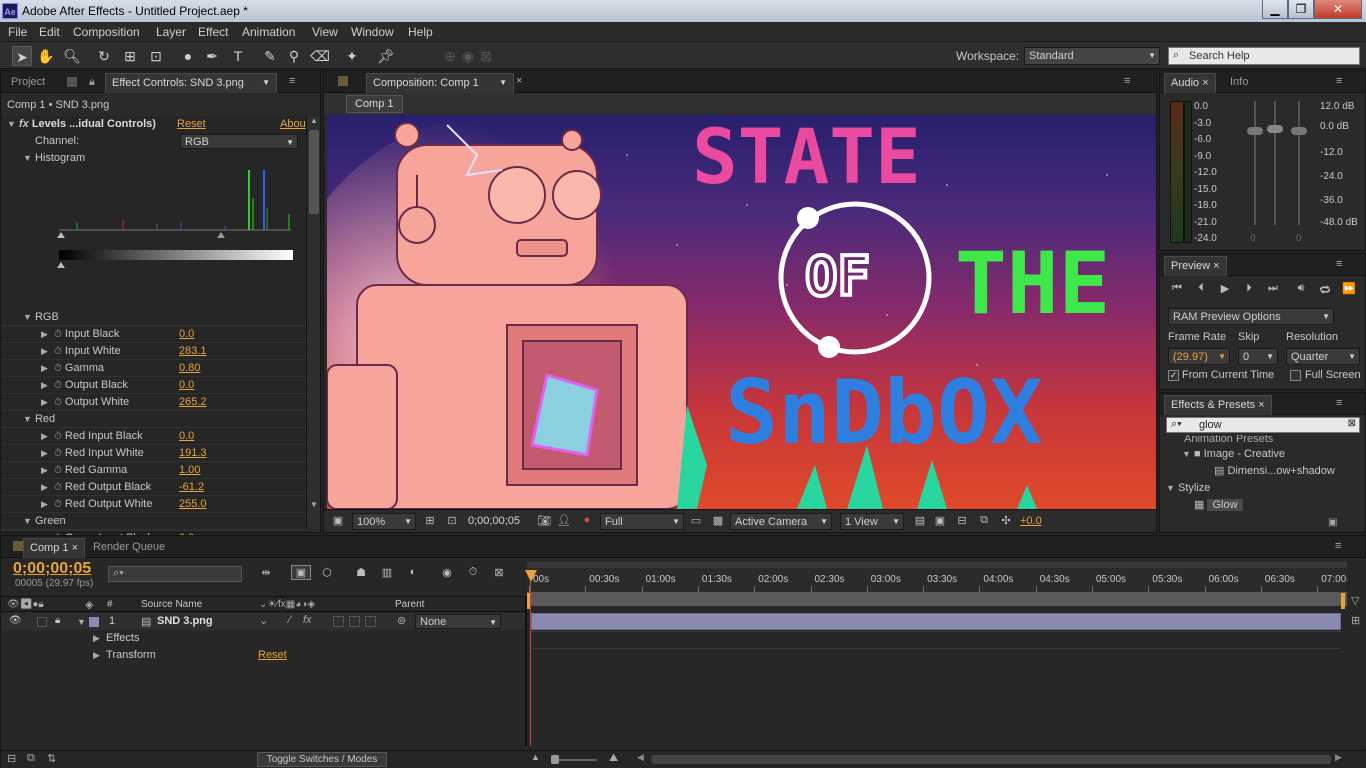  I want to click on gamma-handle, so click(221, 235).